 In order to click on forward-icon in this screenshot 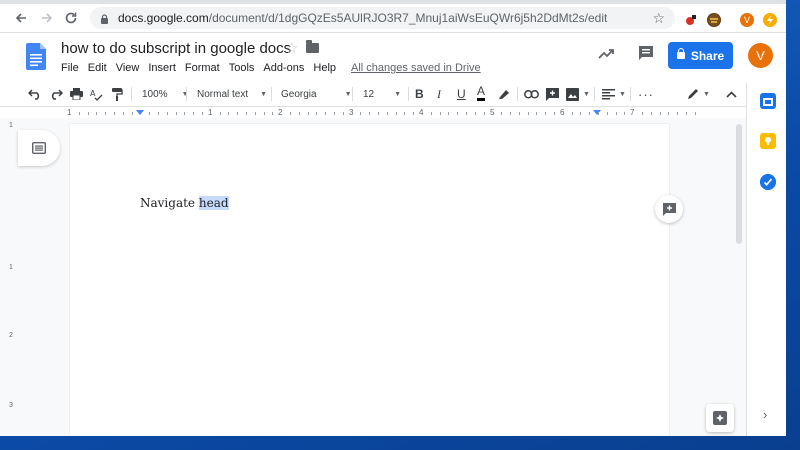, I will do `click(47, 18)`.